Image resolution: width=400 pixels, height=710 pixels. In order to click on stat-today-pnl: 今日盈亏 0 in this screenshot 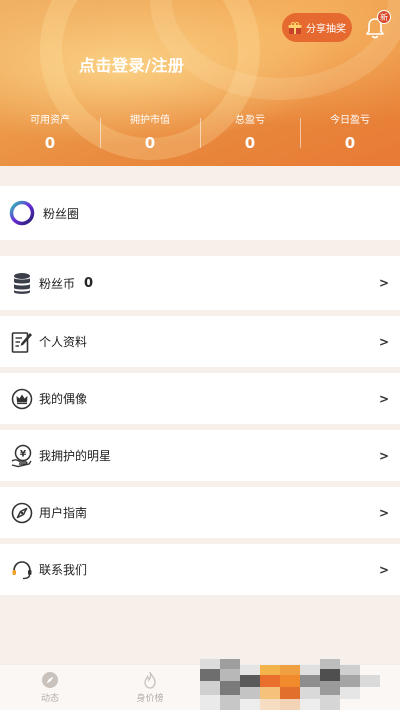, I will do `click(350, 134)`.